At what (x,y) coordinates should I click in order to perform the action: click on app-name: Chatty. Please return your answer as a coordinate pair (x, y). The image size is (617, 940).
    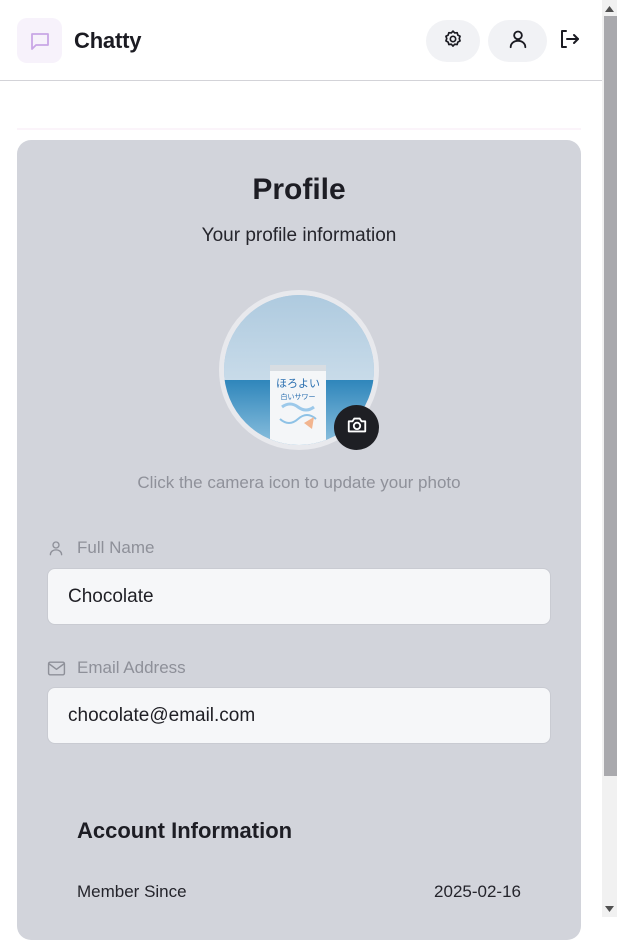
    Looking at the image, I should click on (108, 40).